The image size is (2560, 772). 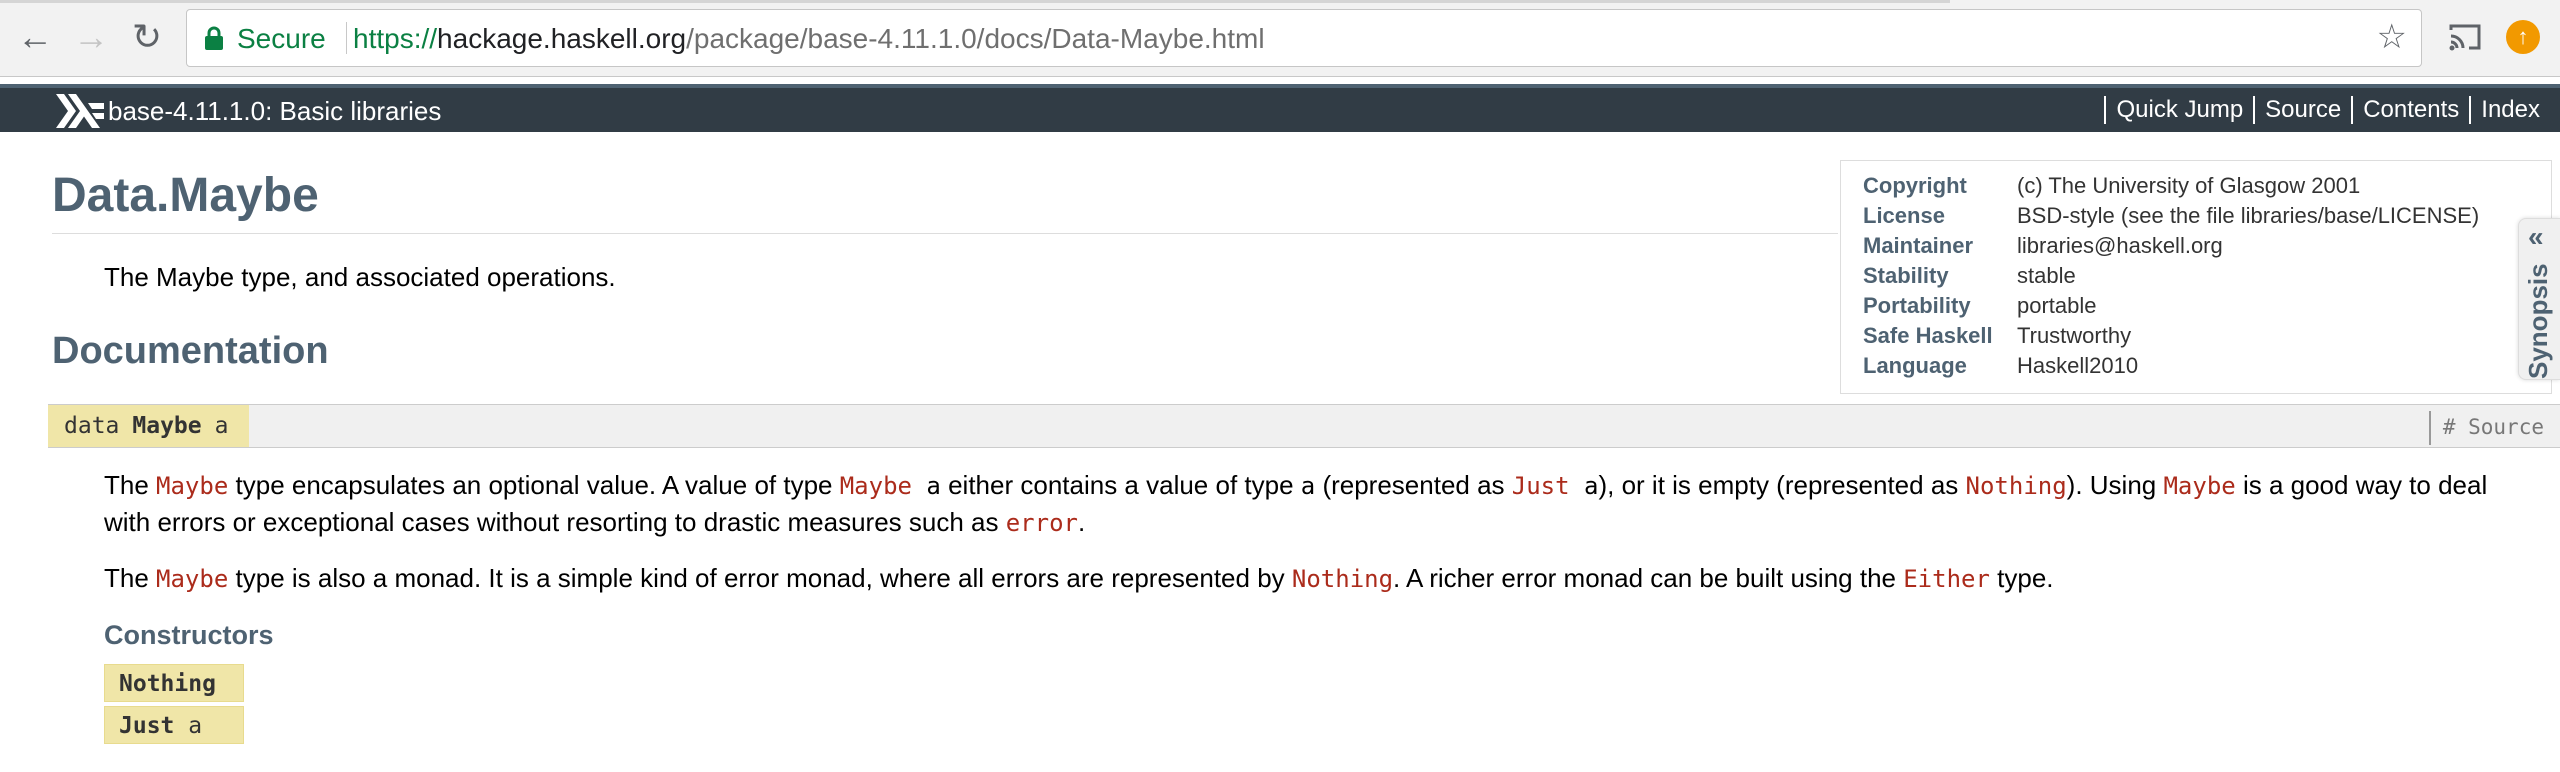 I want to click on info-value: Trustworthy, so click(x=2074, y=335).